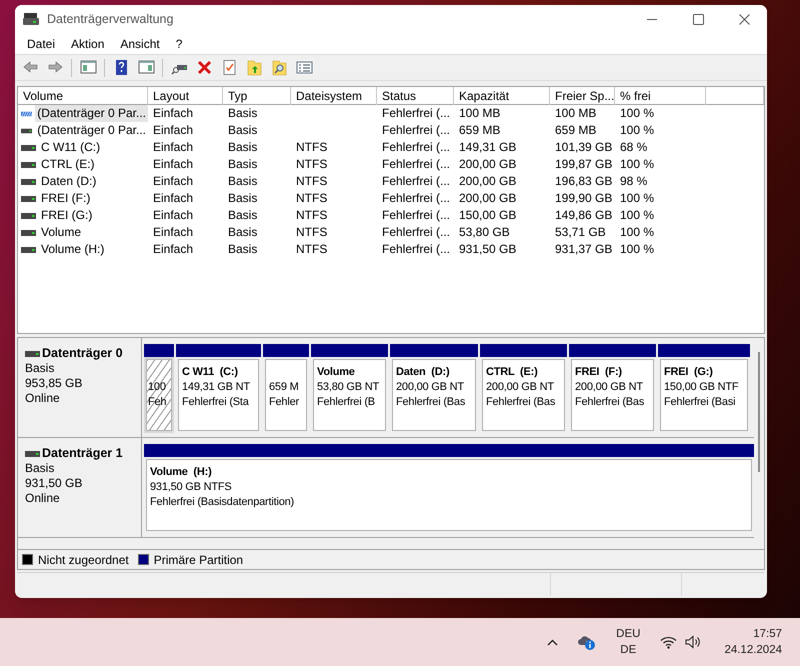  Describe the element at coordinates (68, 164) in the screenshot. I see `table-cell: CTRL (E:)` at that location.